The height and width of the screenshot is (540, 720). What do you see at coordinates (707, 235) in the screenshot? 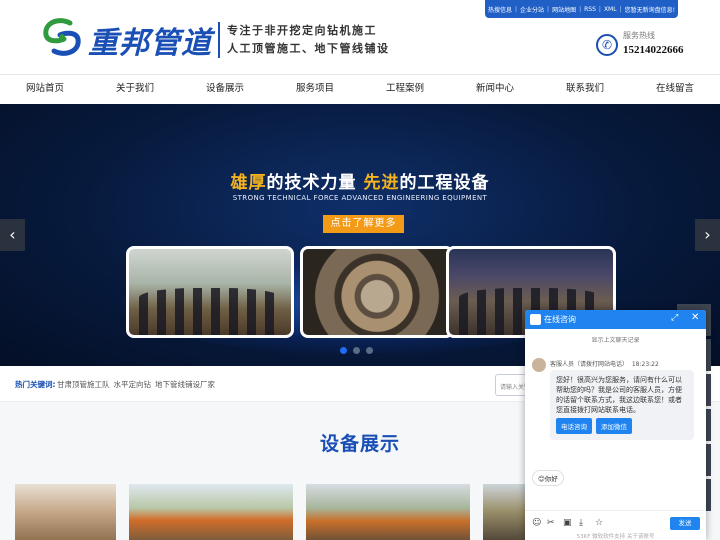
I see `next-slide-button: ›` at bounding box center [707, 235].